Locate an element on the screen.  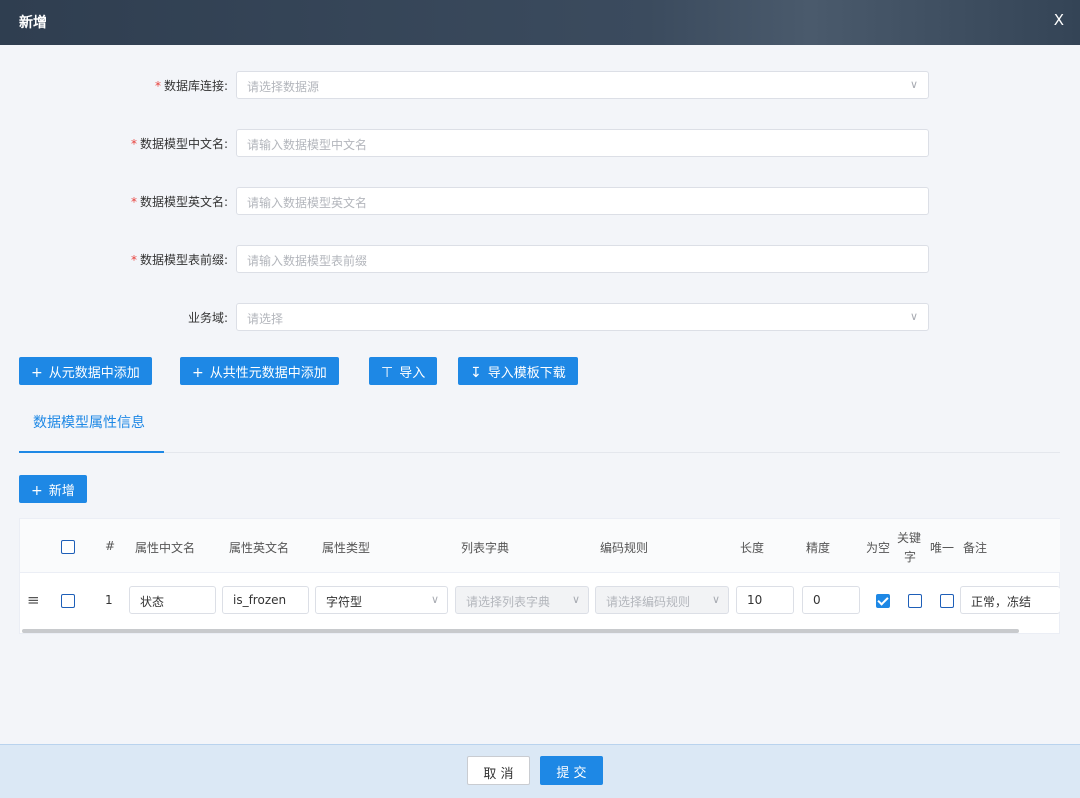
add-from-shared-metadata-button: + 从共性元数据中添加 is located at coordinates (259, 371).